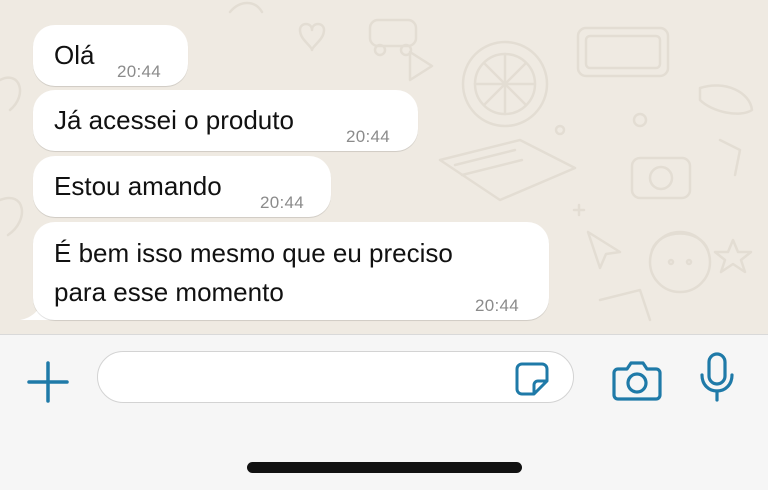 The image size is (768, 490). Describe the element at coordinates (48, 382) in the screenshot. I see `plus-icon` at that location.